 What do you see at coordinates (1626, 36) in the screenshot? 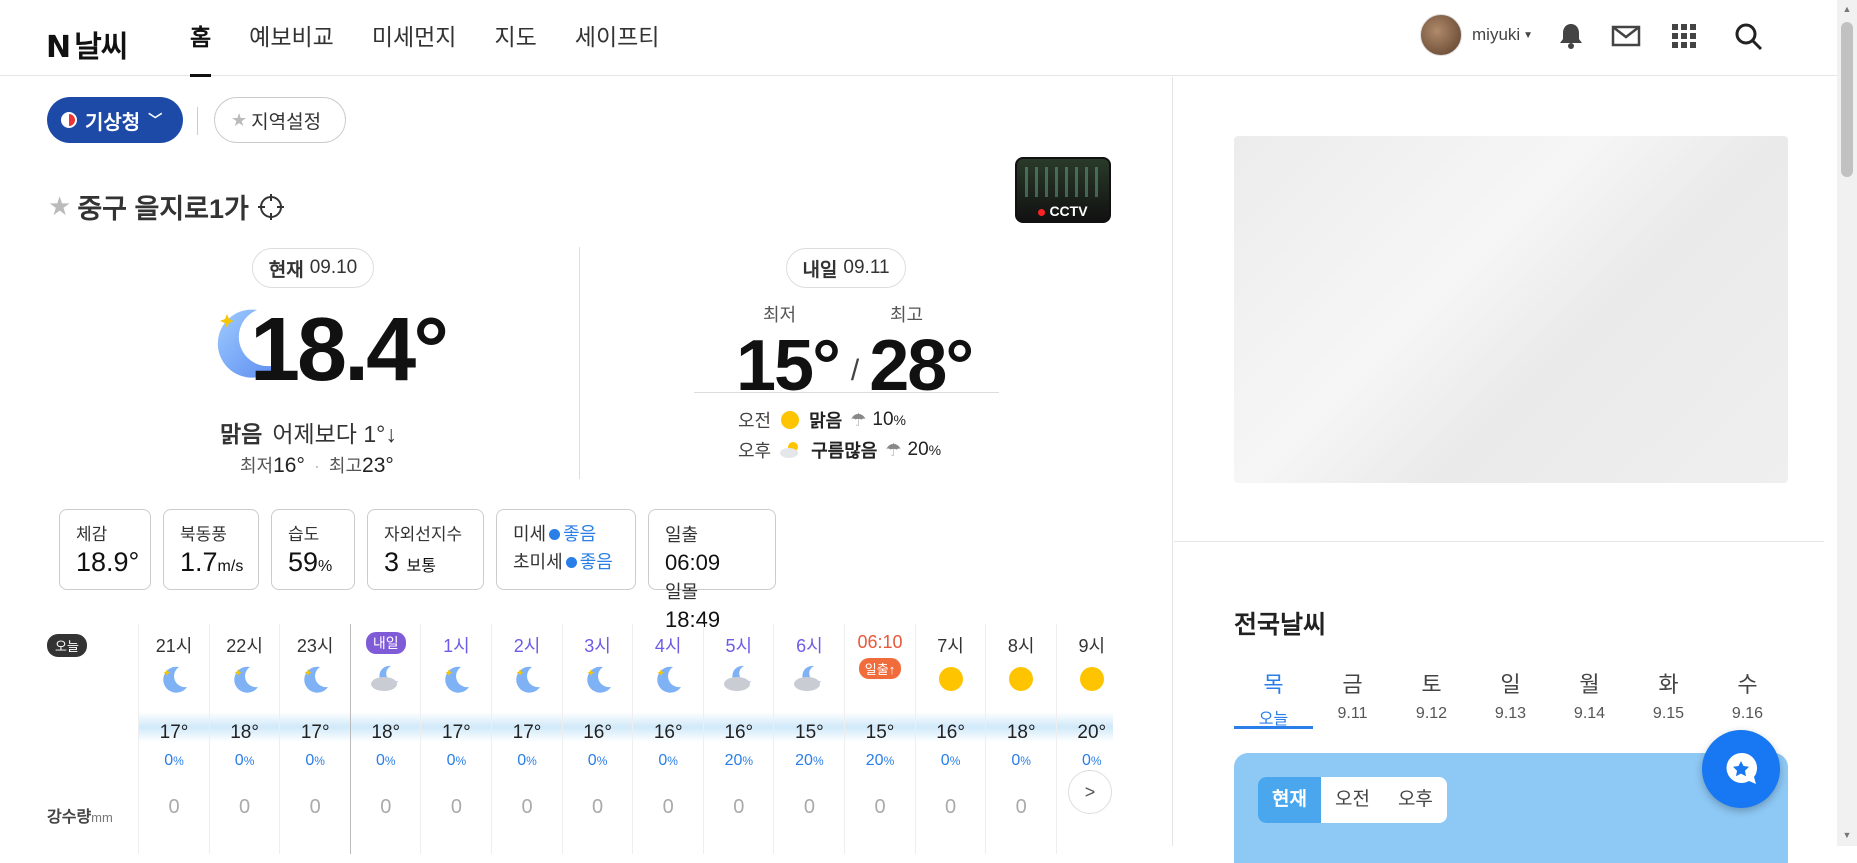
I see `mail-icon` at bounding box center [1626, 36].